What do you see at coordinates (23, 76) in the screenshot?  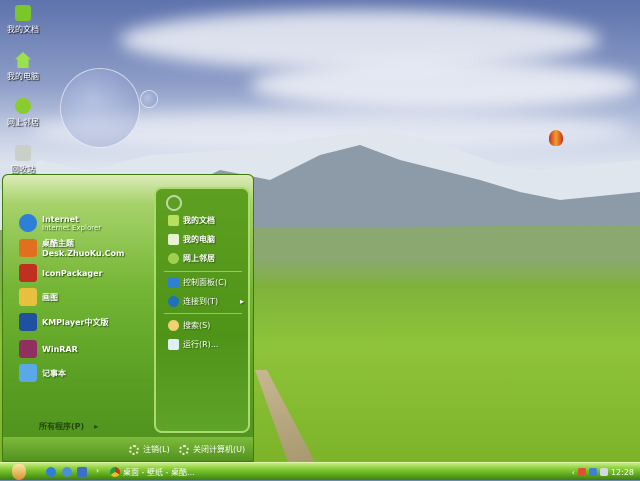 I see `icon-label: 我的电脑` at bounding box center [23, 76].